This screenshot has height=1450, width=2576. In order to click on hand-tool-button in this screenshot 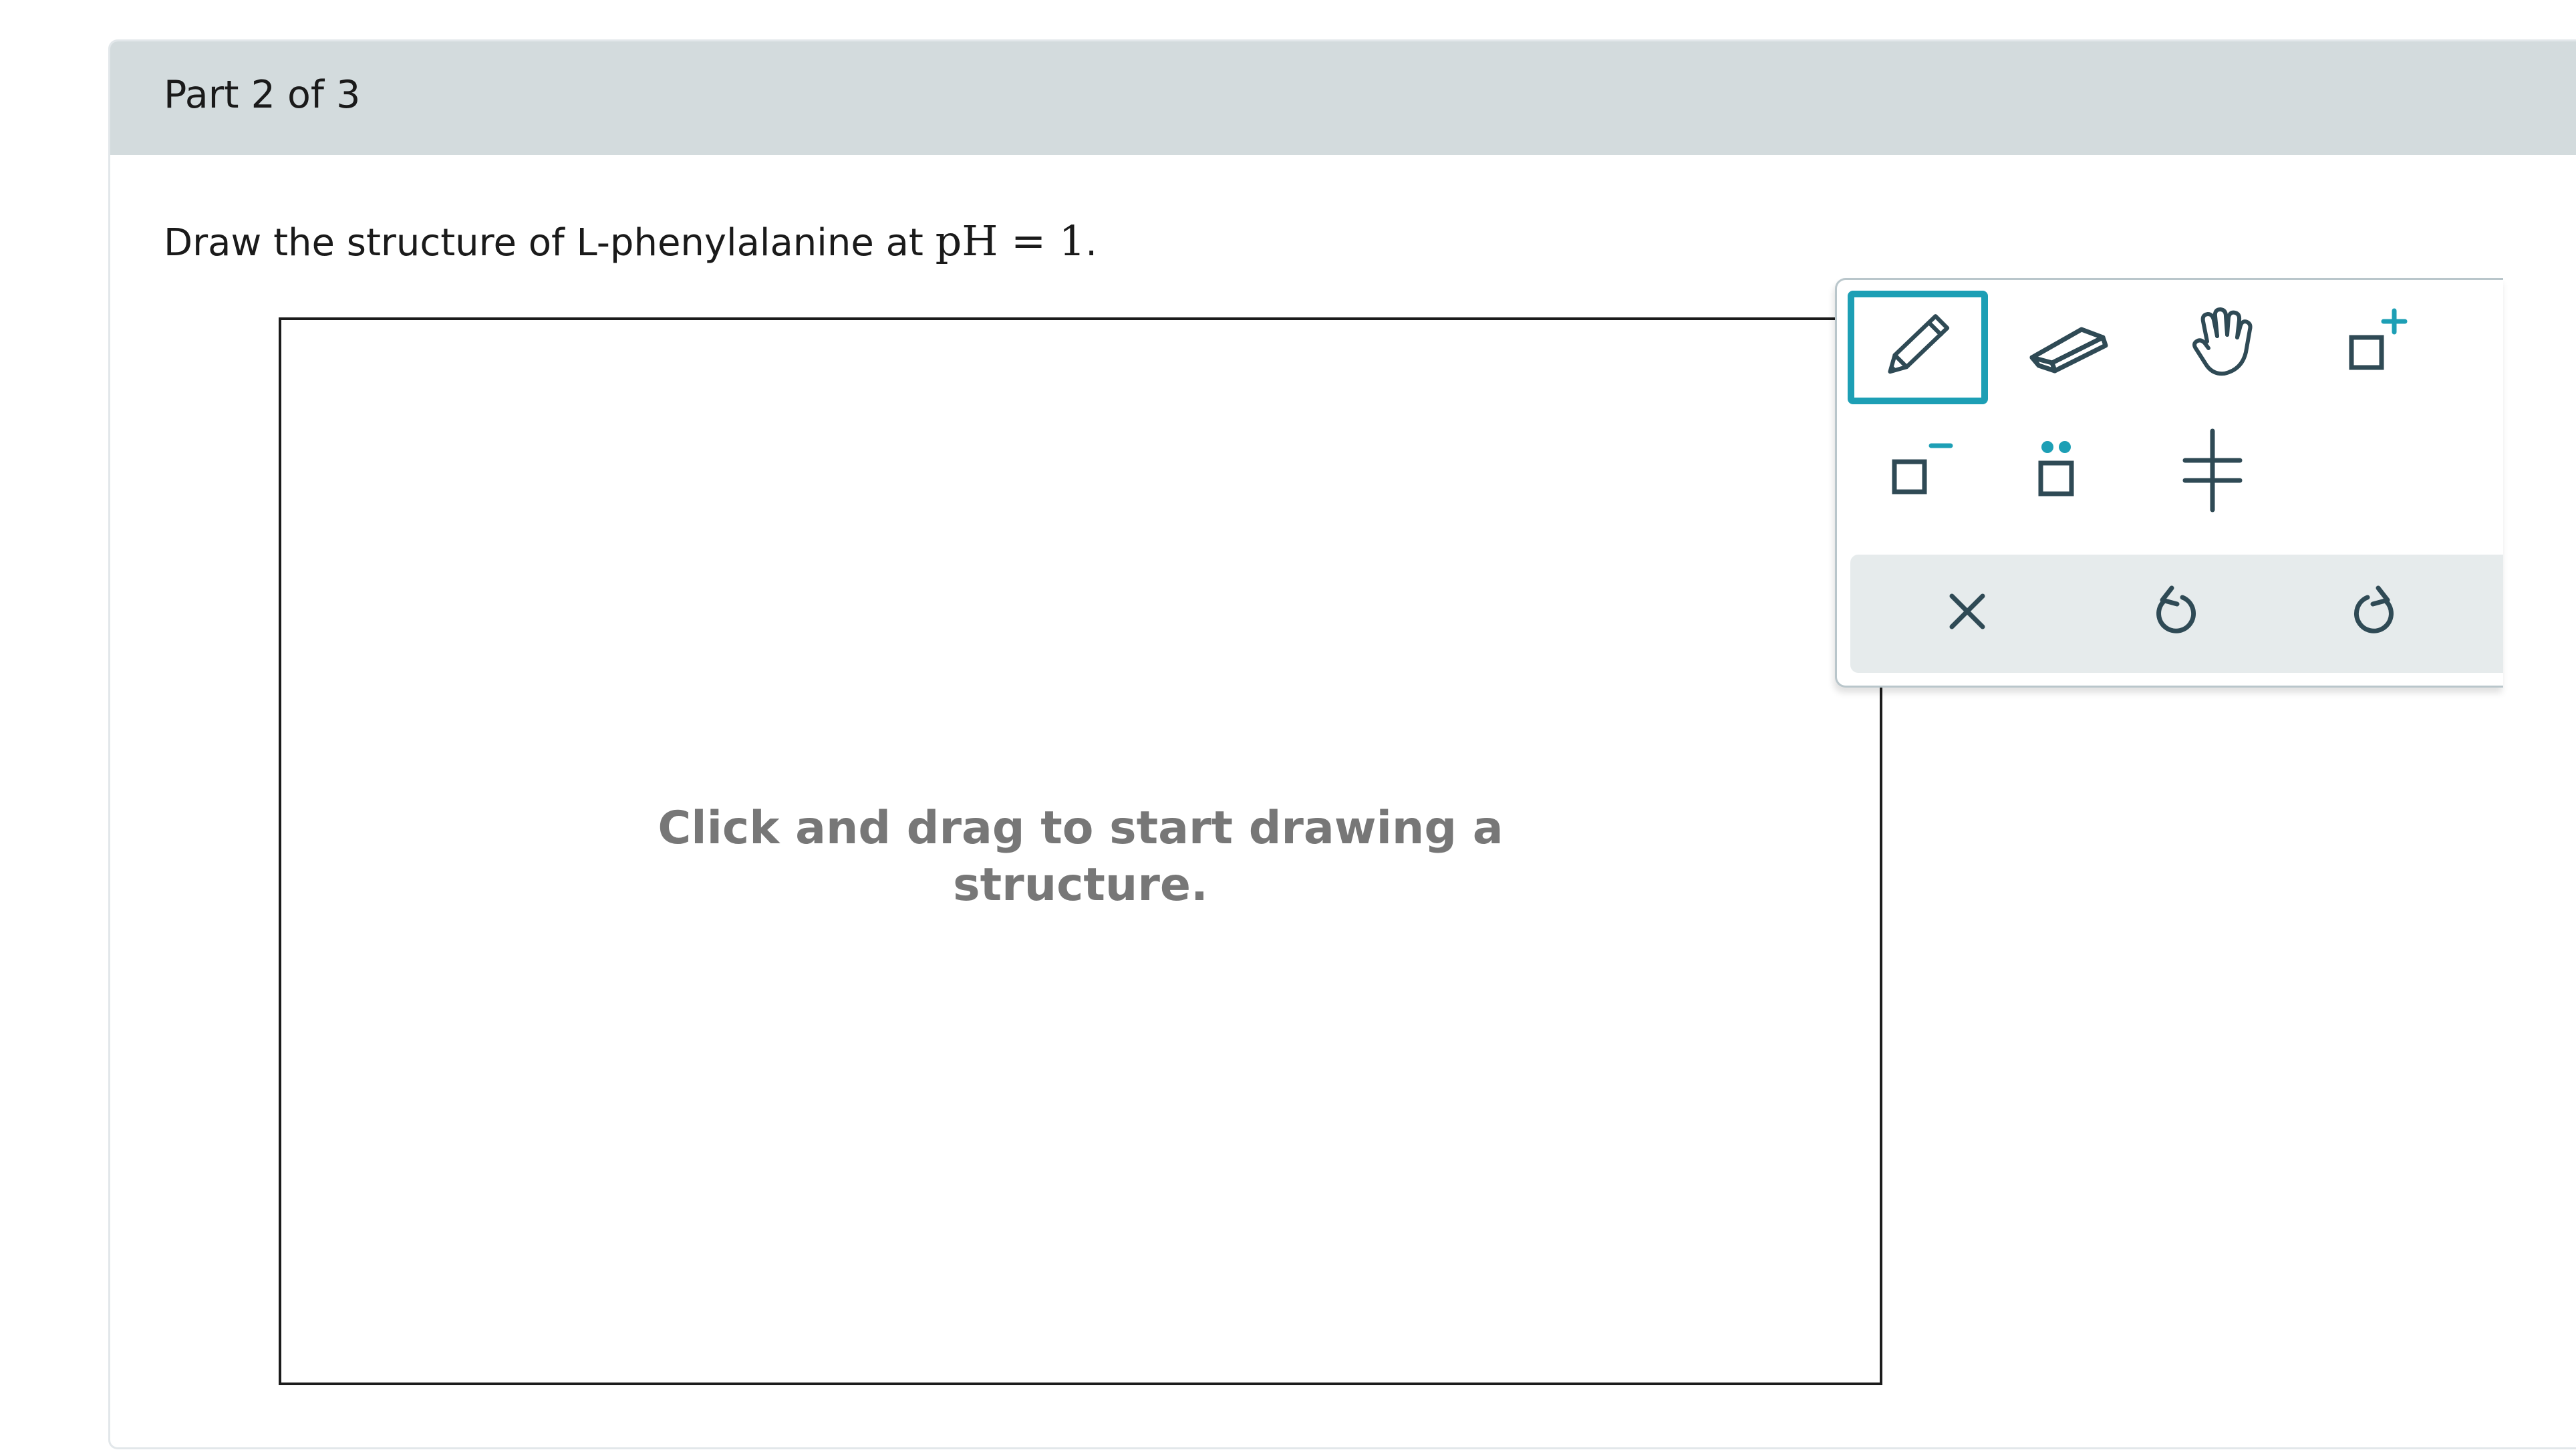, I will do `click(2220, 347)`.